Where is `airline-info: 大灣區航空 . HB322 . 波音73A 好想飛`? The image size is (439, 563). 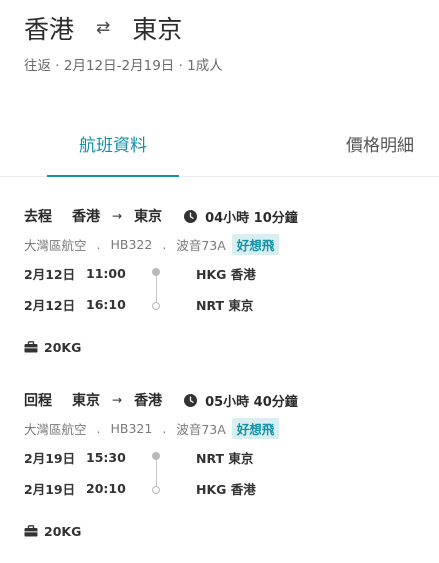 airline-info: 大灣區航空 . HB322 . 波音73A 好想飛 is located at coordinates (226, 244).